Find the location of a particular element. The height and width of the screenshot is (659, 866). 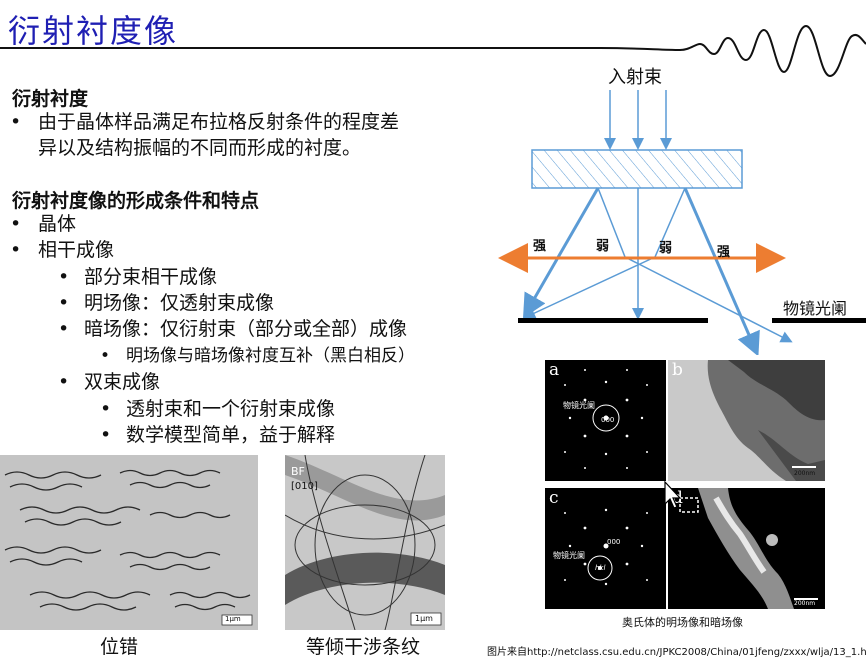

definition-line-1: 由于晶体样品满足布拉格反射条件的程度差 is located at coordinates (219, 122).